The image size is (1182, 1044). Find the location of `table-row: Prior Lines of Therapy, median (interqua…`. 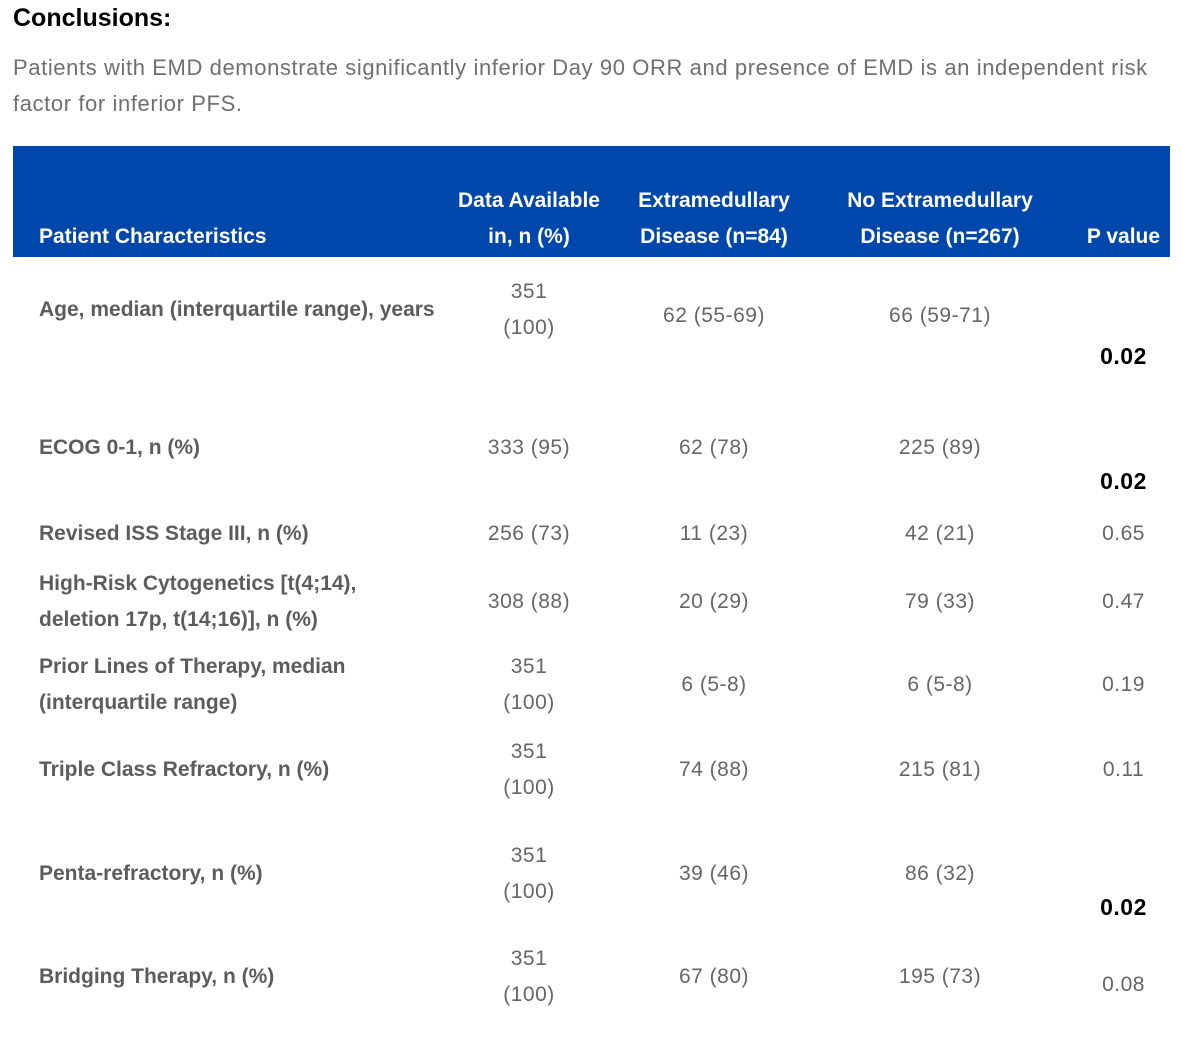

table-row: Prior Lines of Therapy, median (interqua… is located at coordinates (591, 685).